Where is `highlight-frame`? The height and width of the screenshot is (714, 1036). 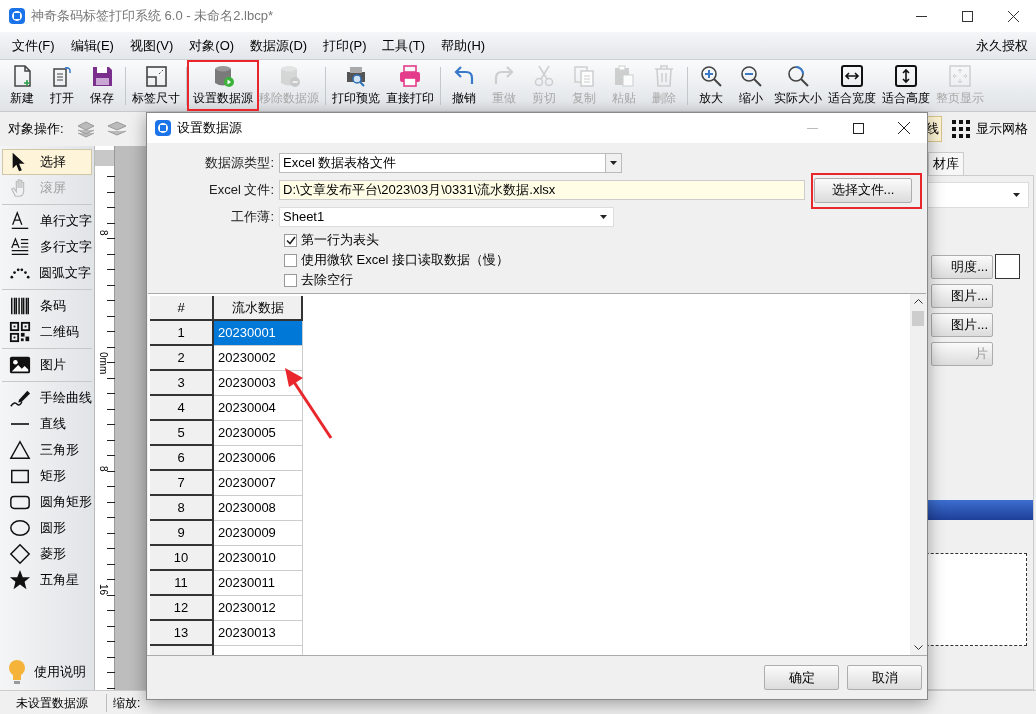
highlight-frame is located at coordinates (223, 85).